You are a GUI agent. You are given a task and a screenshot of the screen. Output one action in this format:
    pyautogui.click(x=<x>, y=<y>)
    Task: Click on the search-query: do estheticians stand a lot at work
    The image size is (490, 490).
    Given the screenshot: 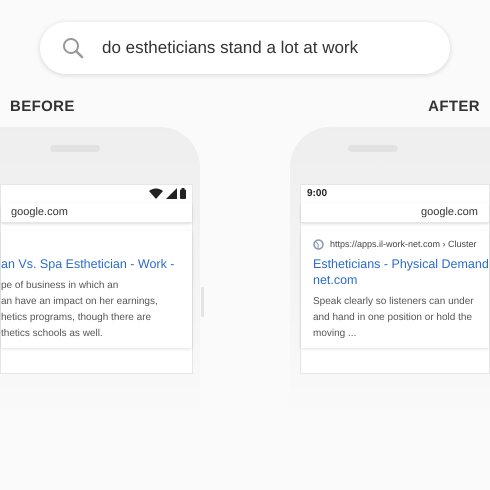 What is the action you would take?
    pyautogui.click(x=230, y=48)
    